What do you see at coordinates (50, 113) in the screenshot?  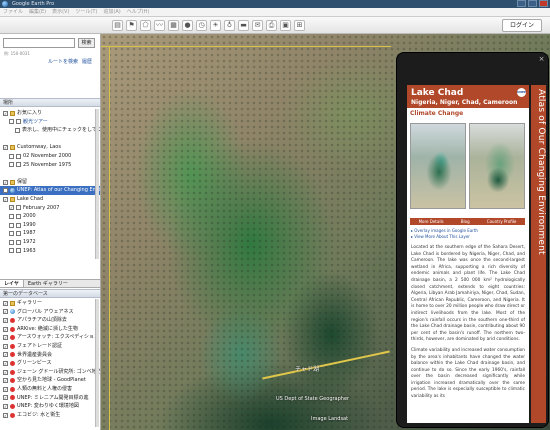 I see `tree-item: ✓ お気に入り` at bounding box center [50, 113].